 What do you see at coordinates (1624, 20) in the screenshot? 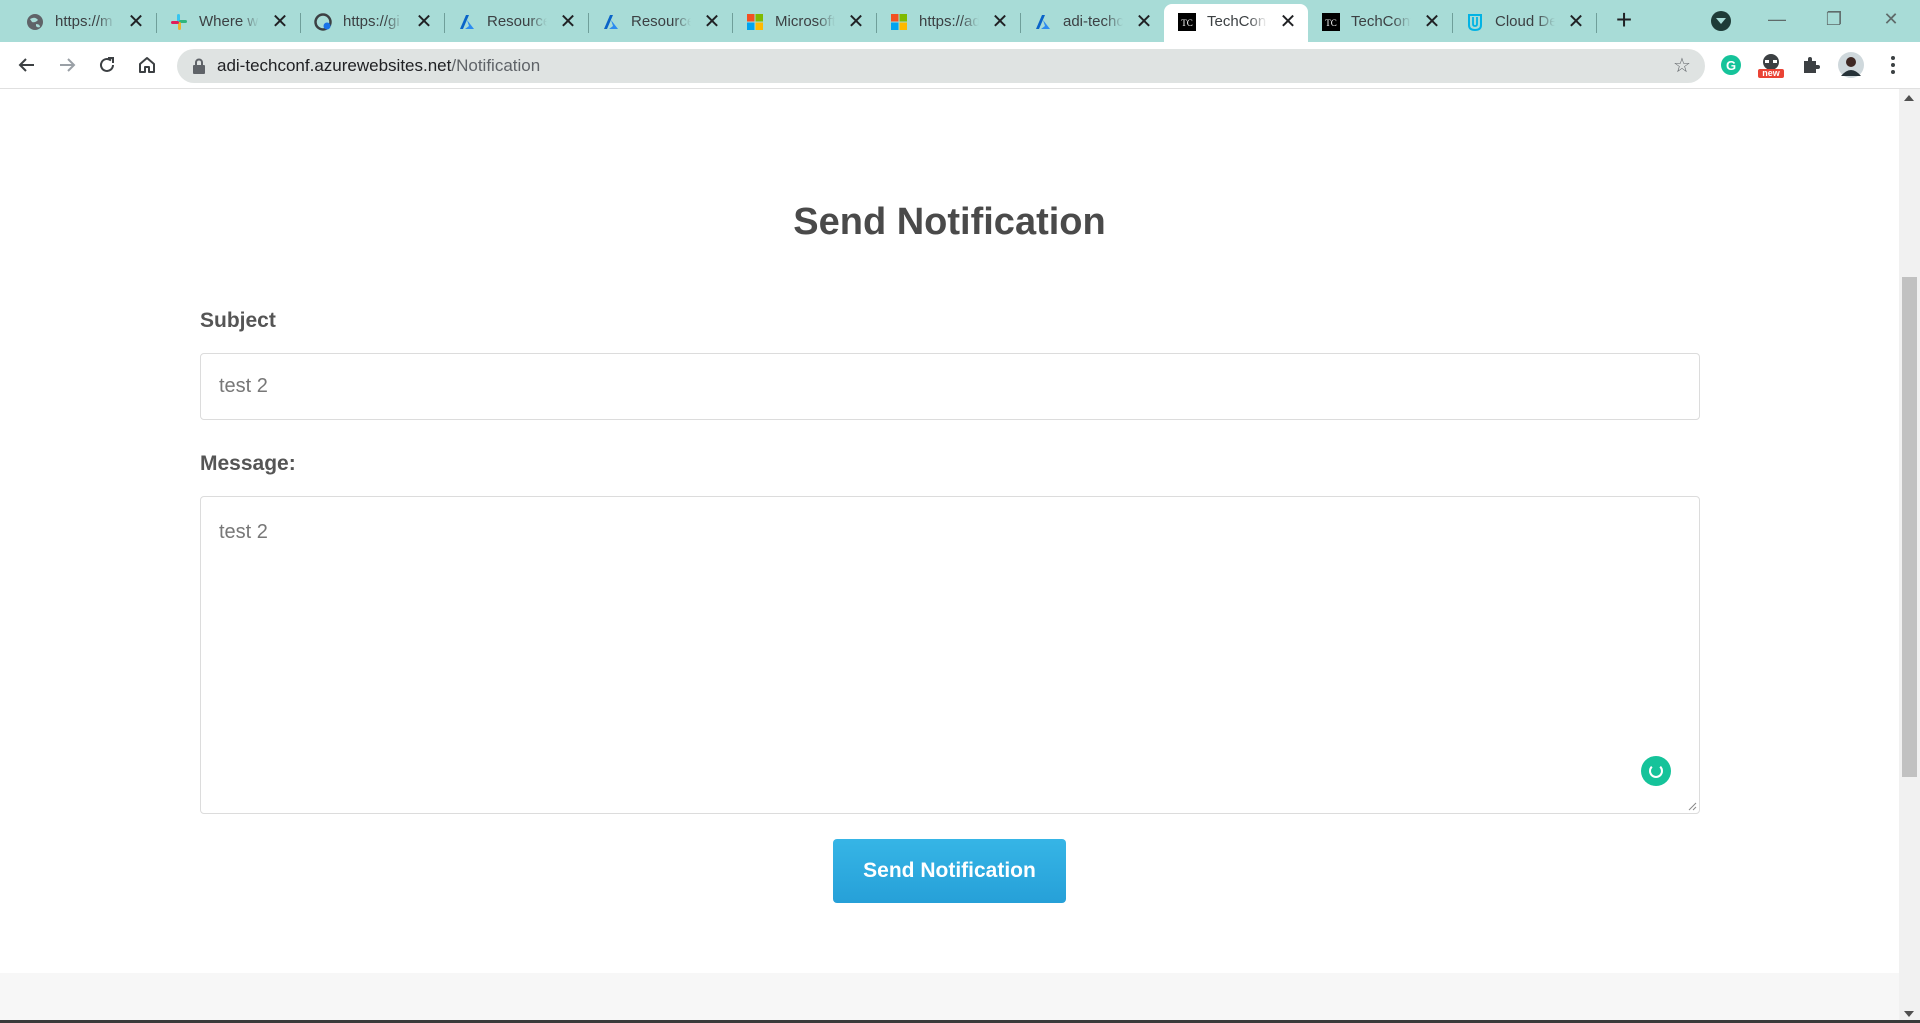
I see `new-tab-button: +` at bounding box center [1624, 20].